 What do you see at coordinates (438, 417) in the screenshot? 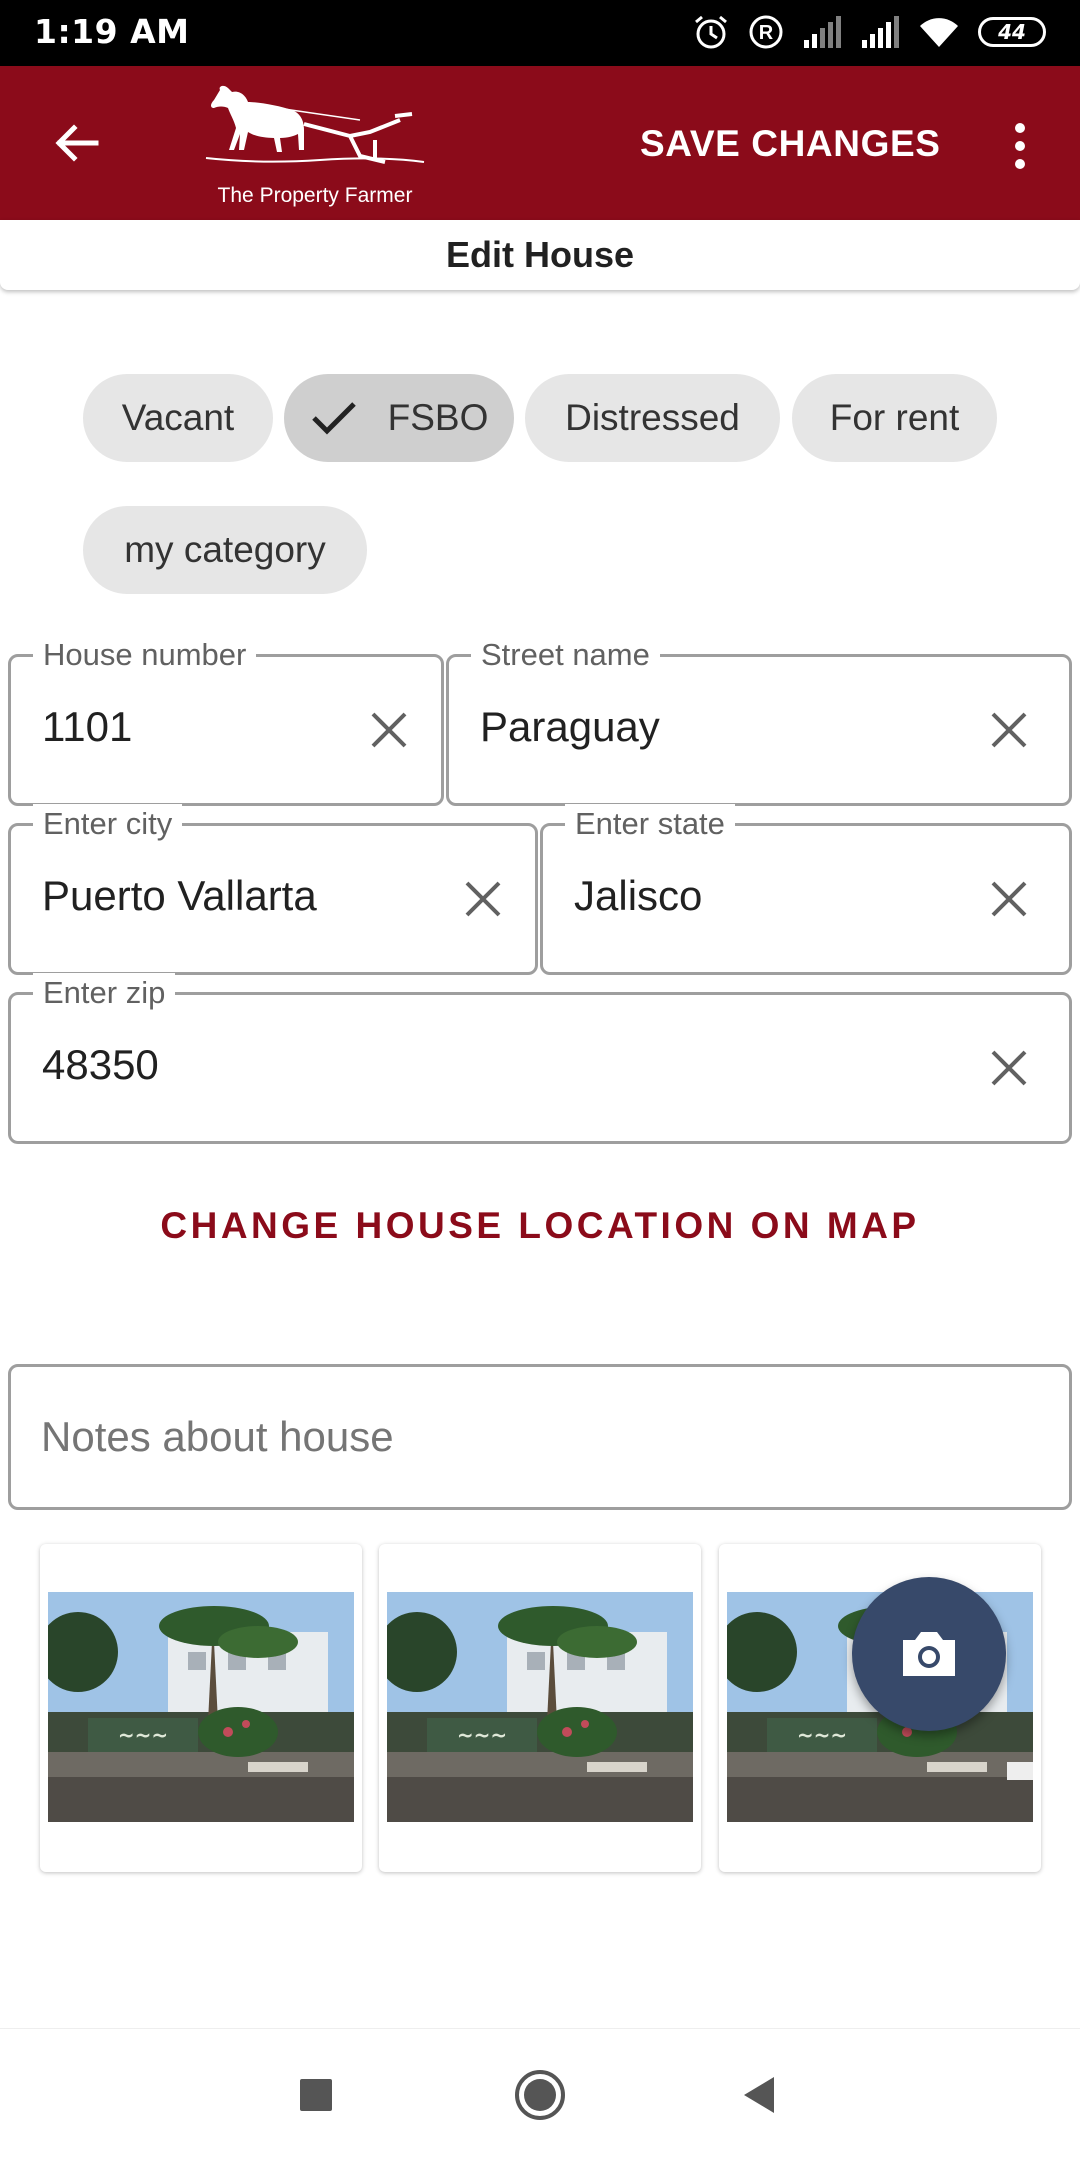
I see `chip-label: FSBO` at bounding box center [438, 417].